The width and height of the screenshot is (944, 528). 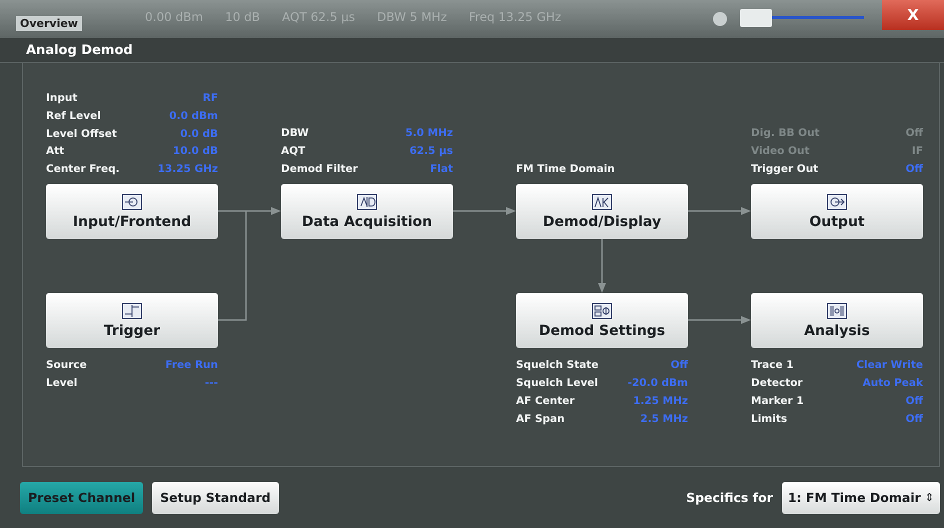 What do you see at coordinates (540, 419) in the screenshot?
I see `parameter-label: AF Span` at bounding box center [540, 419].